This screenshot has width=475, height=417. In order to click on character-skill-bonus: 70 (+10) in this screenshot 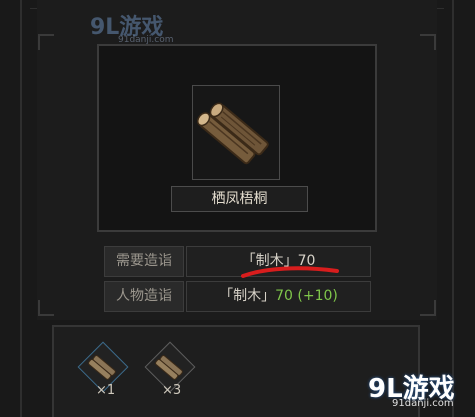, I will do `click(306, 296)`.